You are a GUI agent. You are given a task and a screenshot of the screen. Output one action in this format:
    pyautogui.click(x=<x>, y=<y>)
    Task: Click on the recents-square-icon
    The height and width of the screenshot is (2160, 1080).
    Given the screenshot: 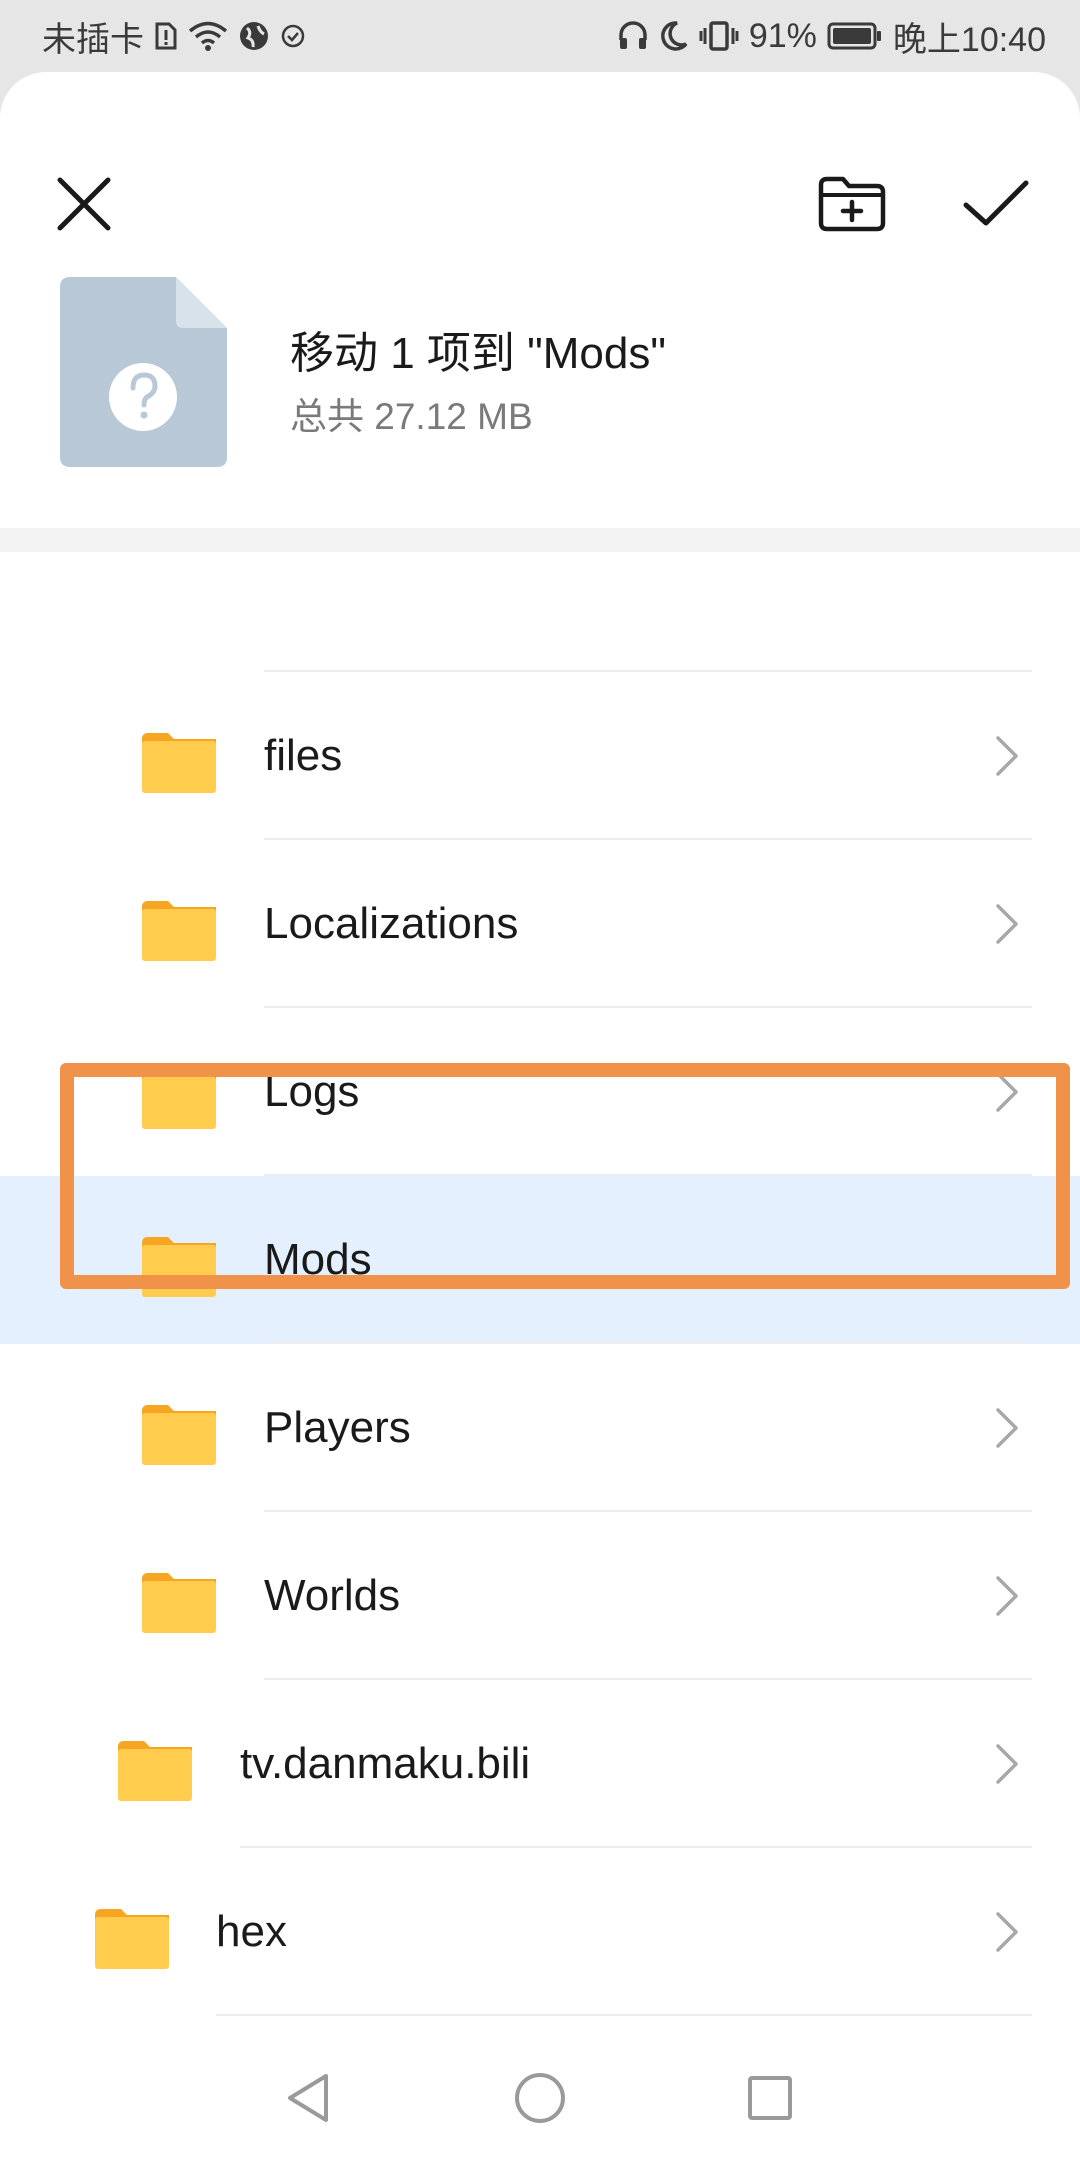 What is the action you would take?
    pyautogui.click(x=770, y=2098)
    